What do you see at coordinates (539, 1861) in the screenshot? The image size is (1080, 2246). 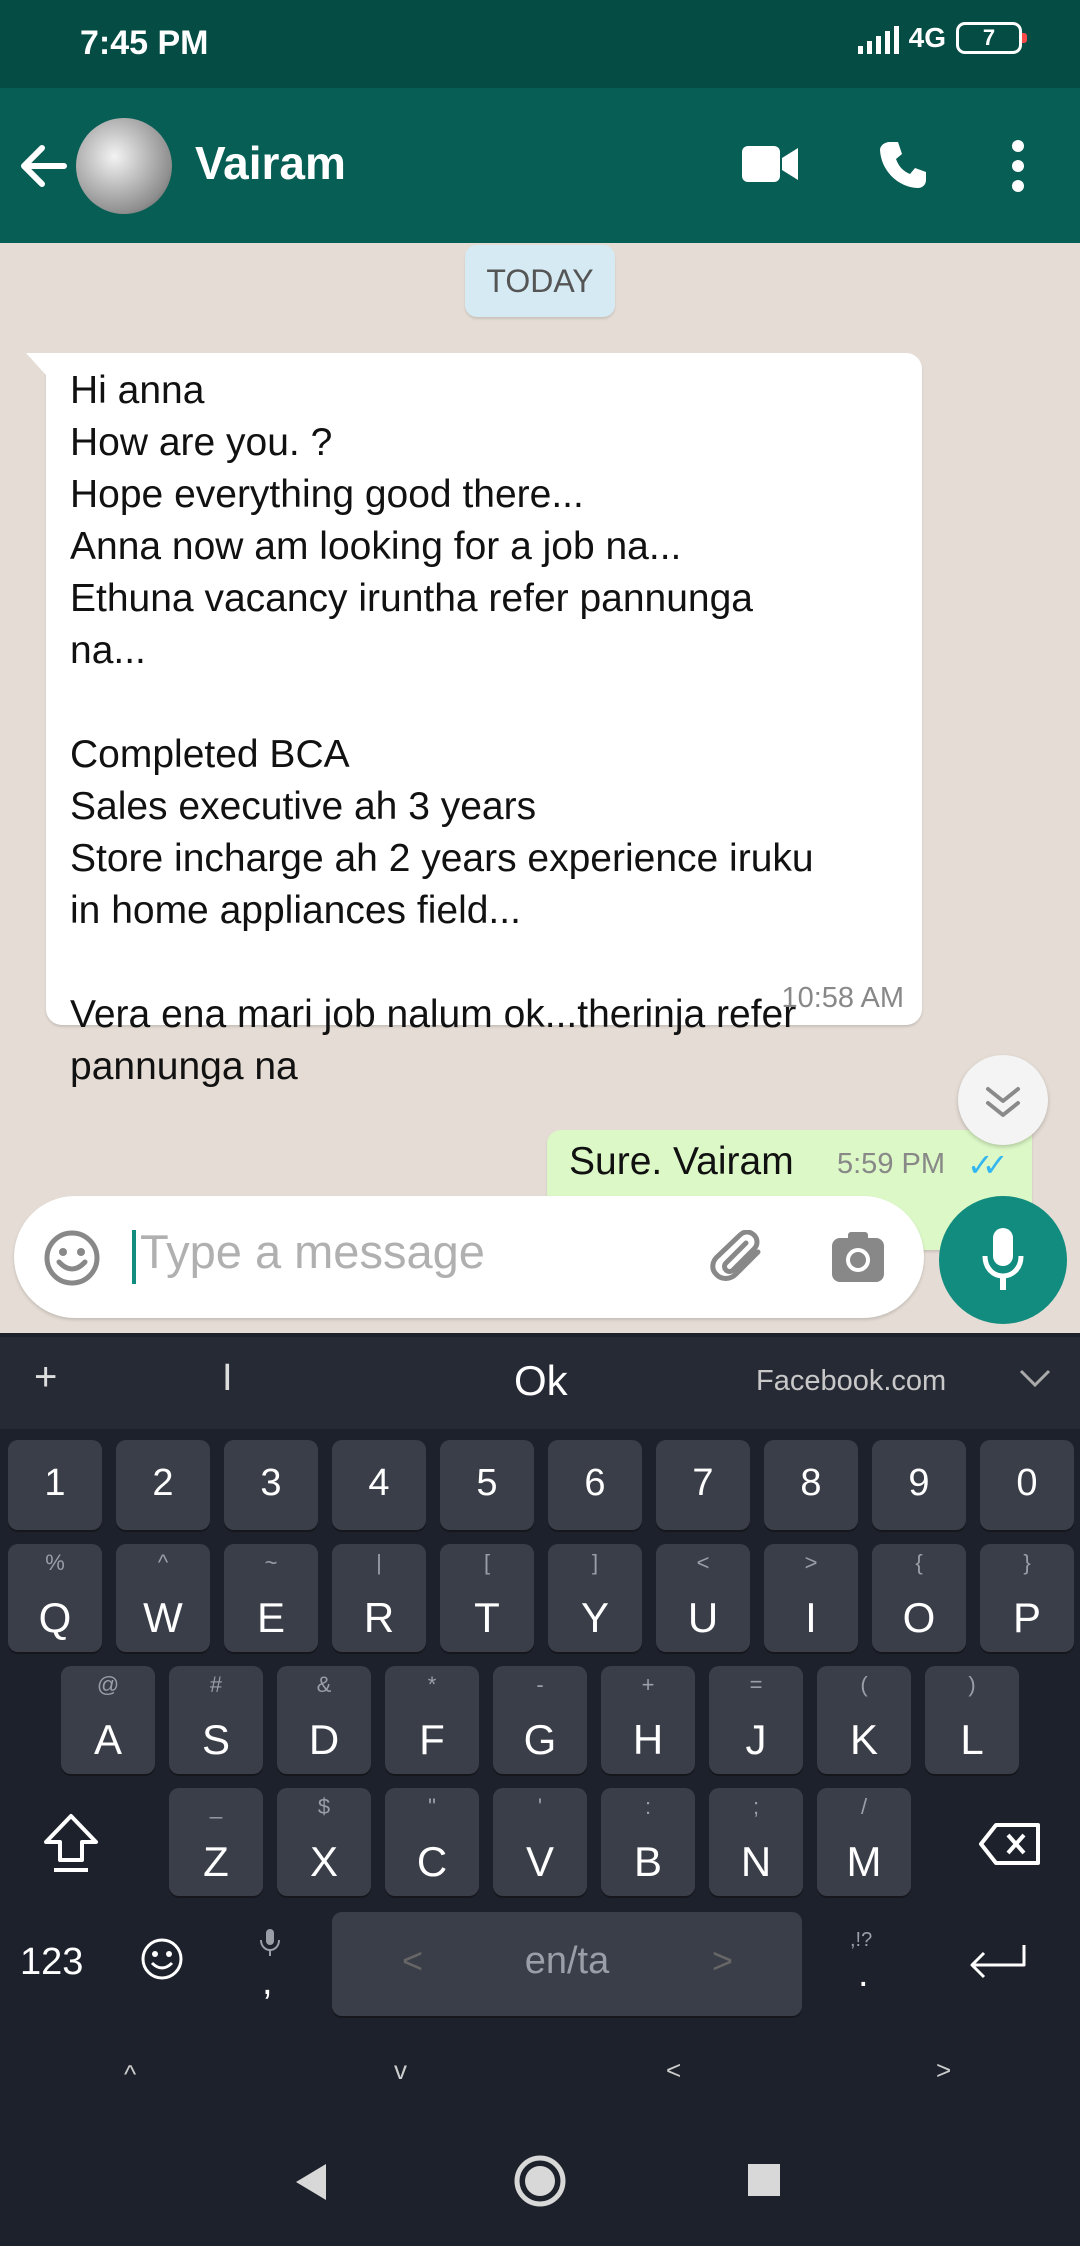 I see `key-label: V` at bounding box center [539, 1861].